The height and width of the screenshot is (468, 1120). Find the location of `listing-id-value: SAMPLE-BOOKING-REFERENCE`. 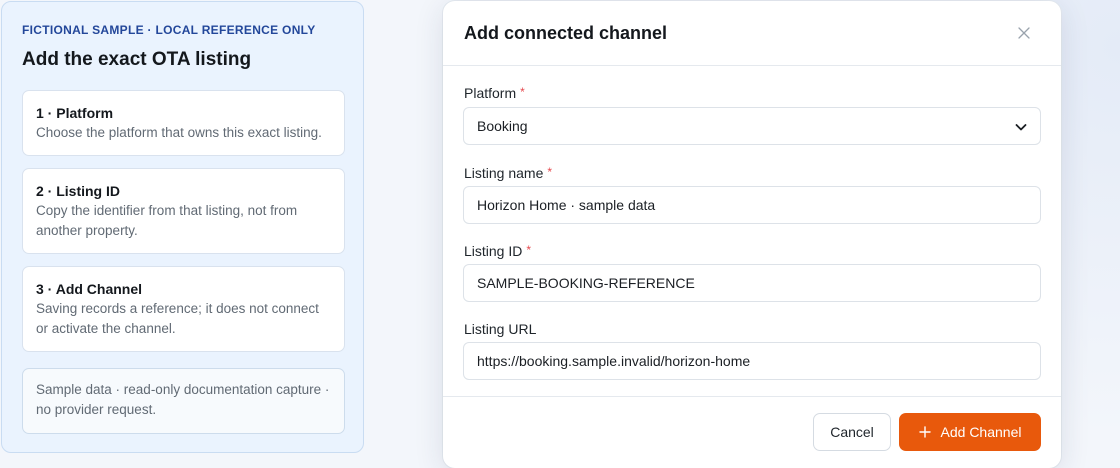

listing-id-value: SAMPLE-BOOKING-REFERENCE is located at coordinates (586, 283).